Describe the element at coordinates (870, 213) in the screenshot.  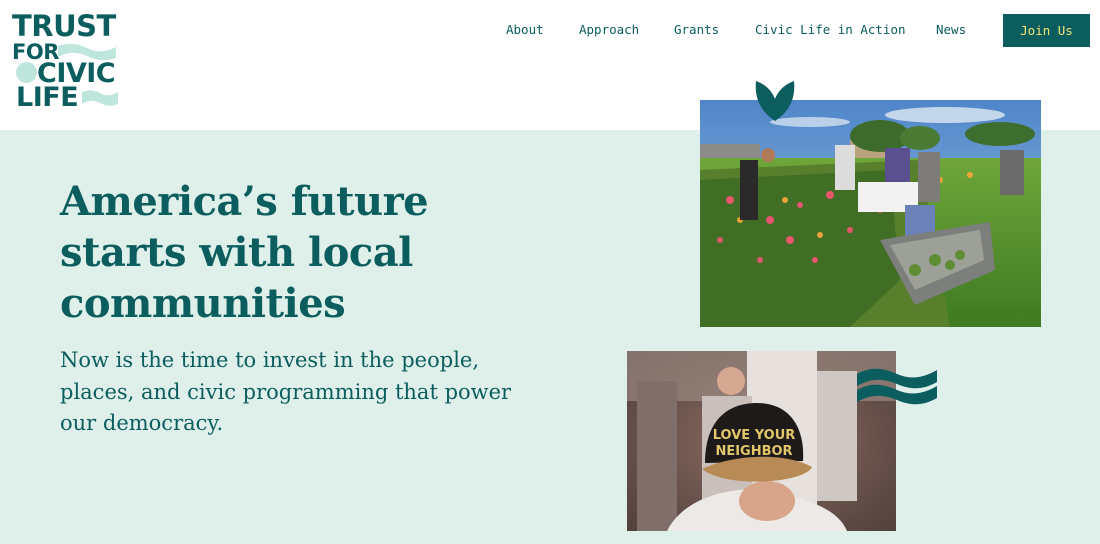
I see `garden-photo` at that location.